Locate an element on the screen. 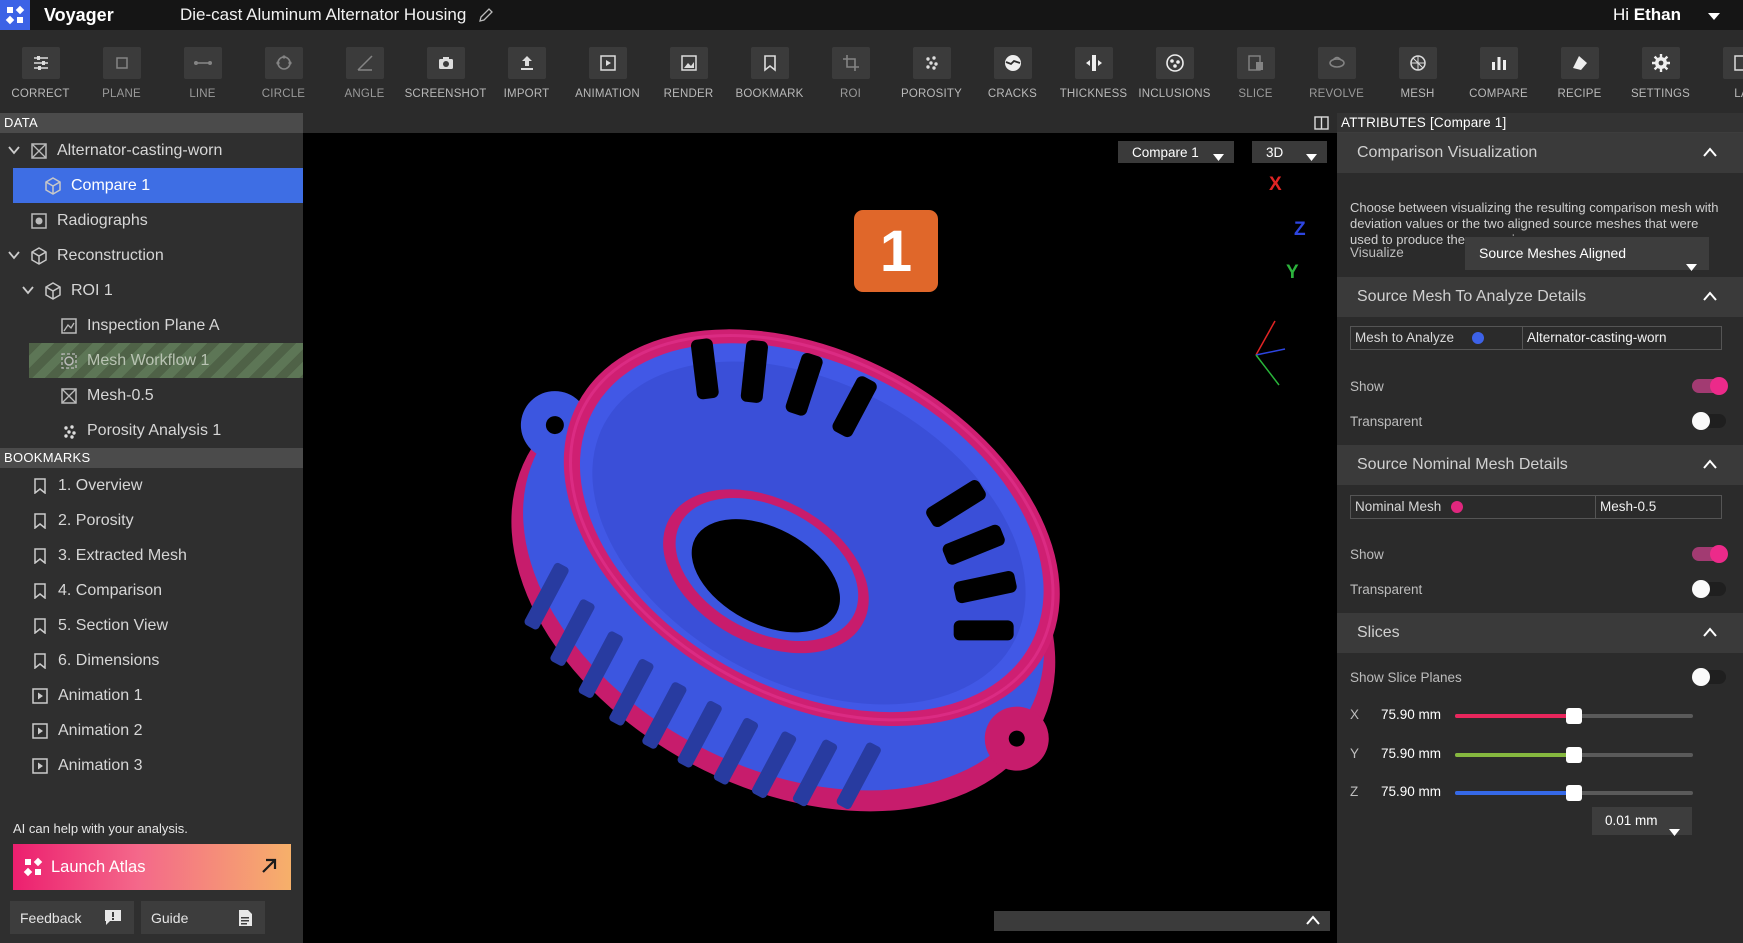 The height and width of the screenshot is (943, 1743). tree-item: Radiographs is located at coordinates (151, 220).